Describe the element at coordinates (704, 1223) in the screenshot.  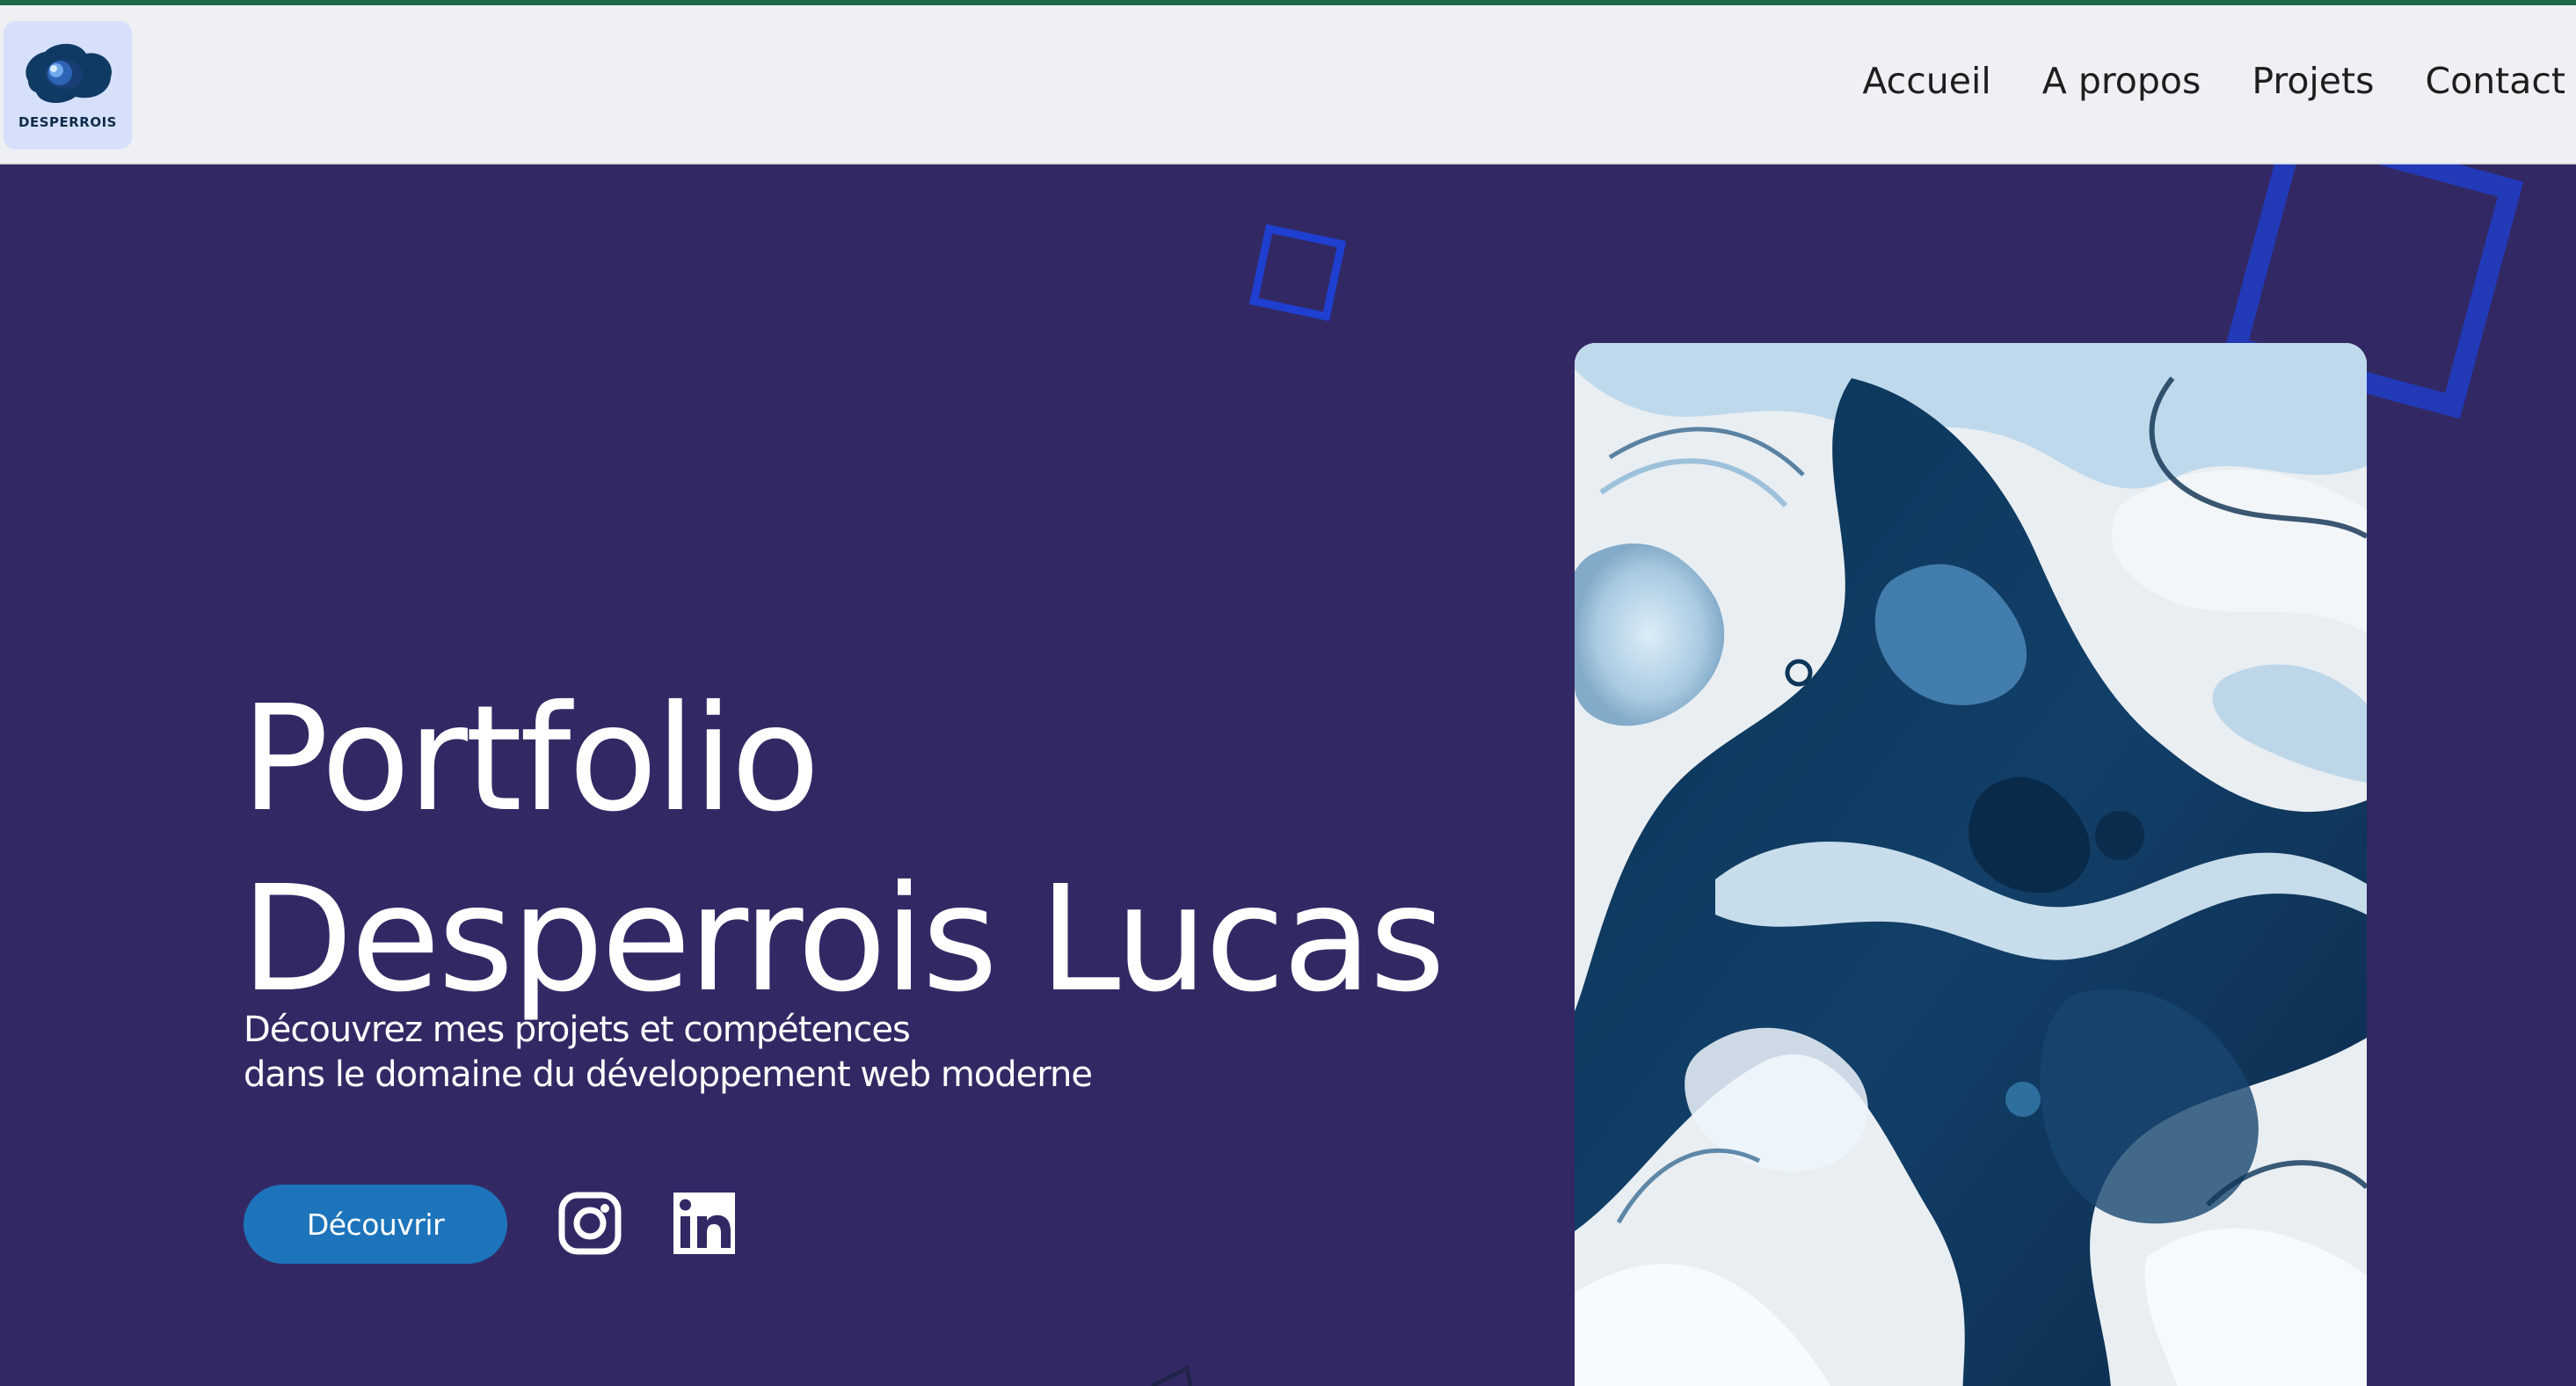
I see `linkedin-icon` at that location.